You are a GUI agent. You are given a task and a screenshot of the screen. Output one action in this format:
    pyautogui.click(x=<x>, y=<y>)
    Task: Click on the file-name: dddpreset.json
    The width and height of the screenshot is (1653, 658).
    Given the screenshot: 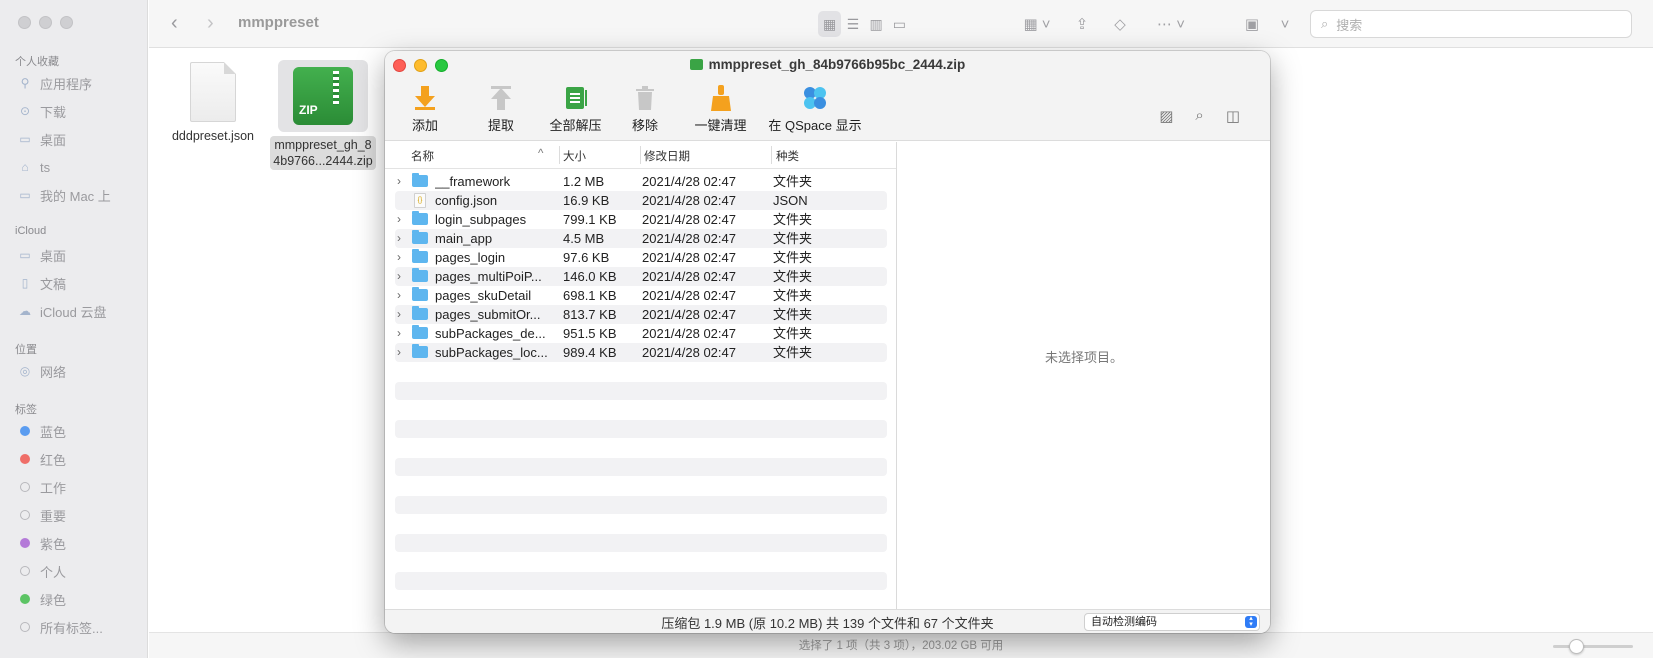 What is the action you would take?
    pyautogui.click(x=212, y=136)
    